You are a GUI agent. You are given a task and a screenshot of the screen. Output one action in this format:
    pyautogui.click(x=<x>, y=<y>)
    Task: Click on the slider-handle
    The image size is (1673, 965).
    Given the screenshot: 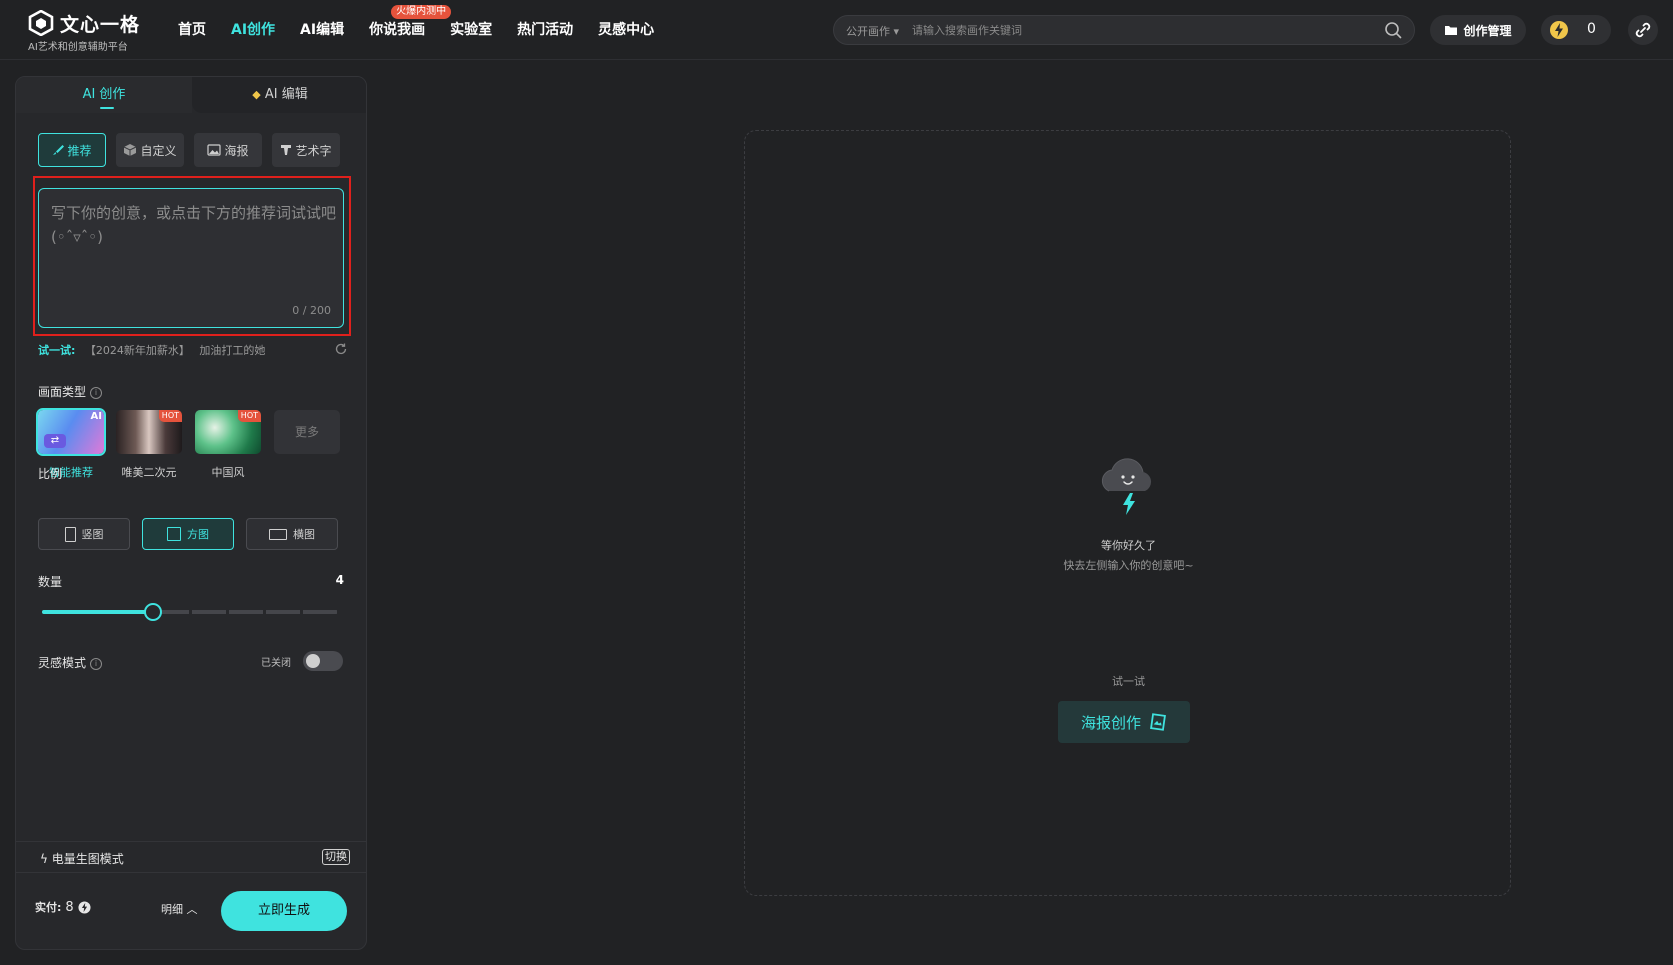 What is the action you would take?
    pyautogui.click(x=153, y=612)
    